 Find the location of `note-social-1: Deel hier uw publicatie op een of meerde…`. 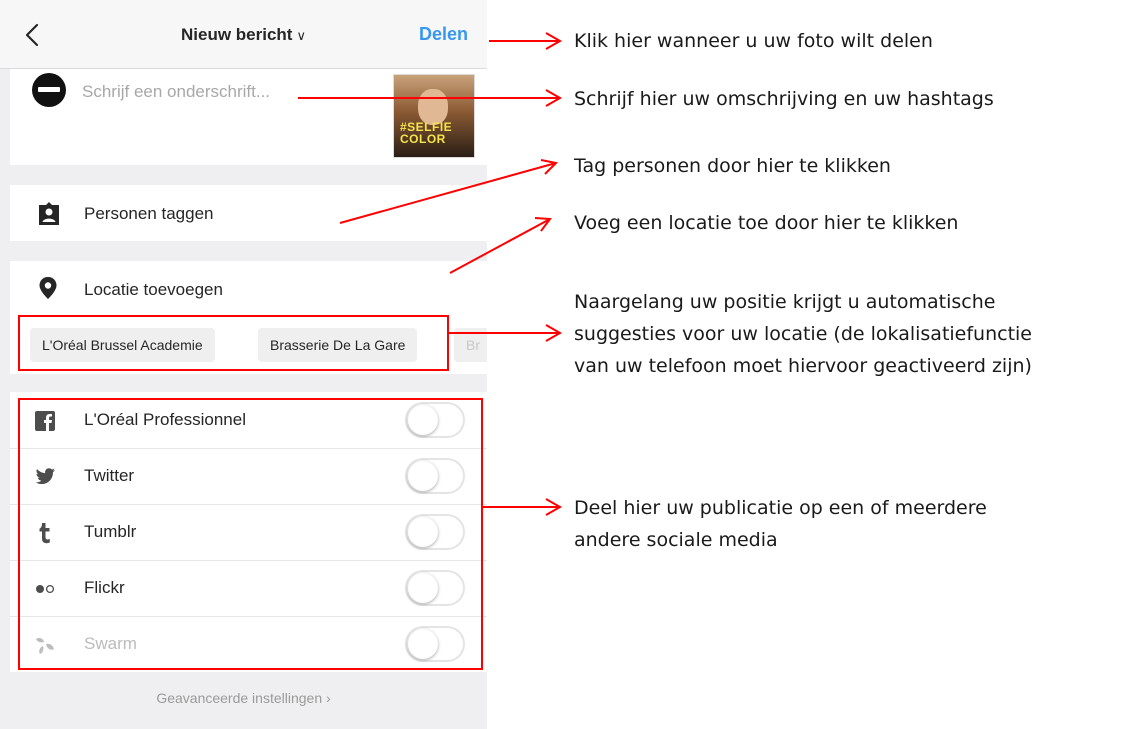

note-social-1: Deel hier uw publicatie op een of meerde… is located at coordinates (780, 508).